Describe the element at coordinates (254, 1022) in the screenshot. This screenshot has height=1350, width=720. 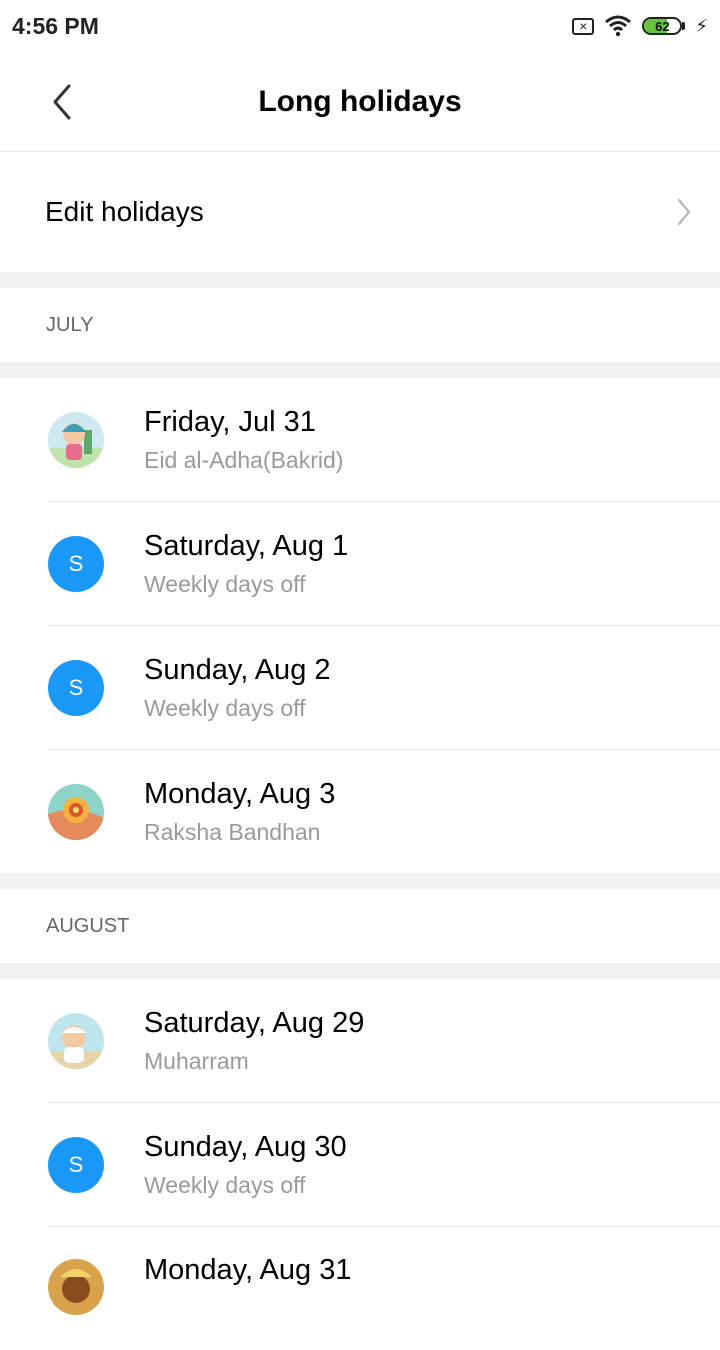
I see `holiday-date: Saturday, Aug 29` at that location.